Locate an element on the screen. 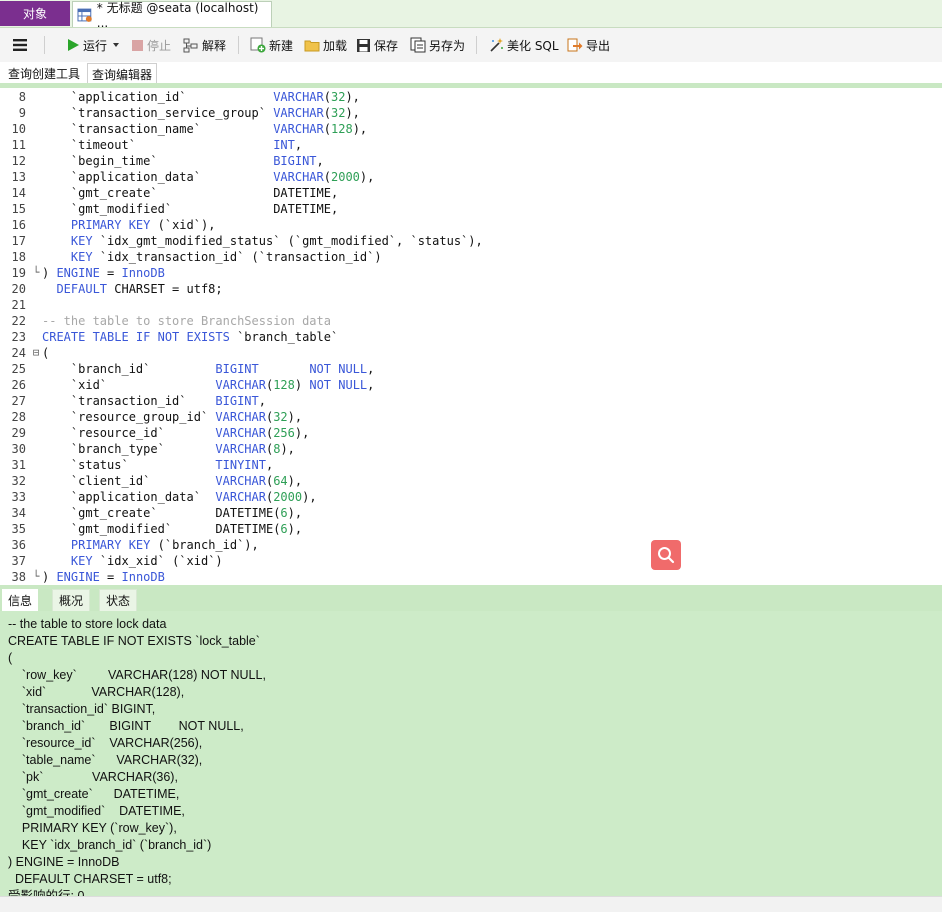 The image size is (942, 912). code-text: `status` TINYINT, is located at coordinates (157, 465).